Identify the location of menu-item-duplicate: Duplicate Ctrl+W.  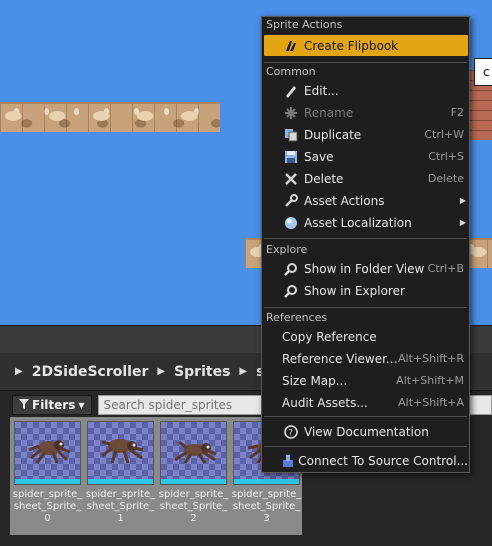
(366, 134).